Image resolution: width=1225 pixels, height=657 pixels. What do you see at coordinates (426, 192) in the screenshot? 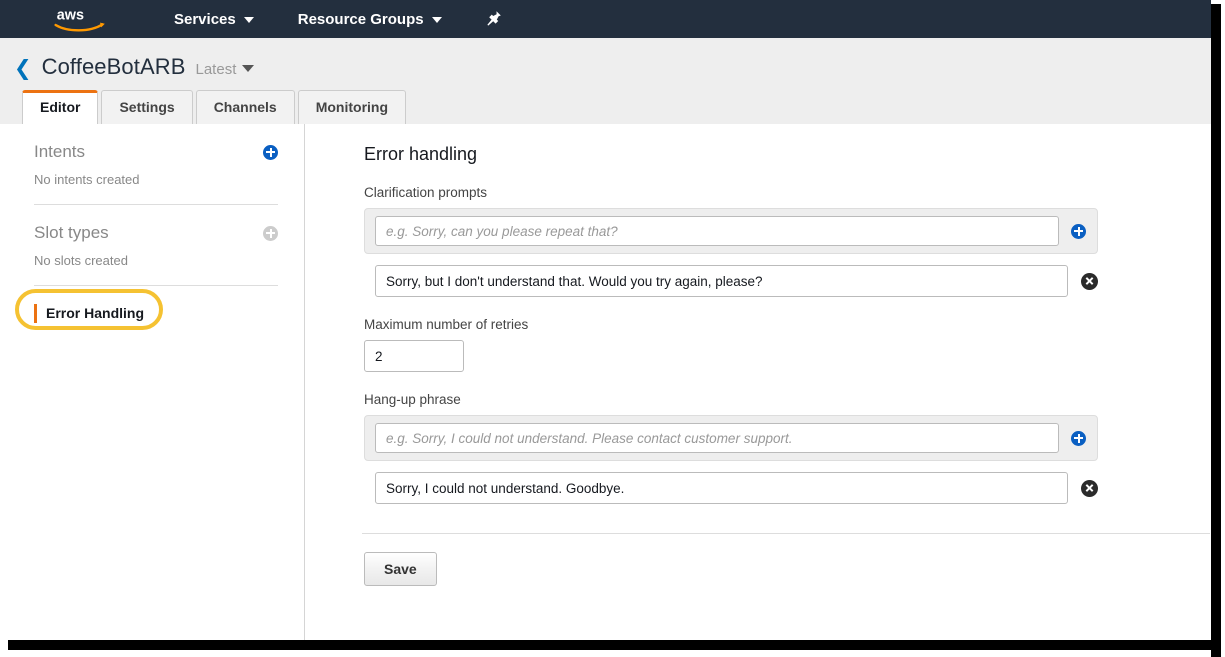
I see `clarification-prompts-label: Clarification prompts` at bounding box center [426, 192].